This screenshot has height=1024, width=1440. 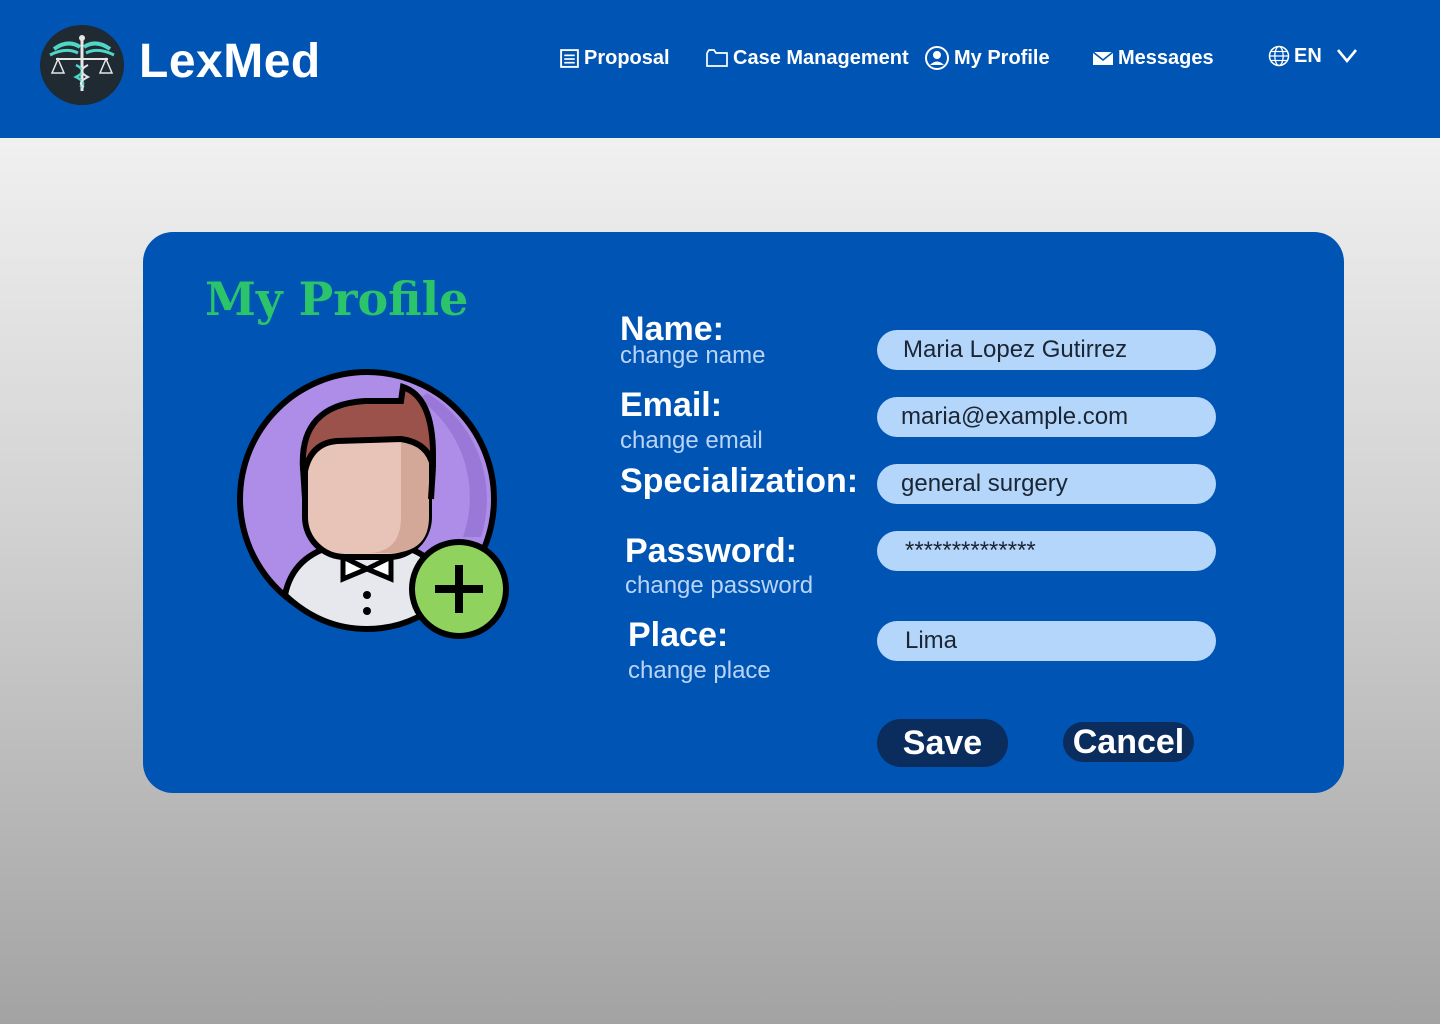 What do you see at coordinates (1103, 58) in the screenshot?
I see `envelope-icon` at bounding box center [1103, 58].